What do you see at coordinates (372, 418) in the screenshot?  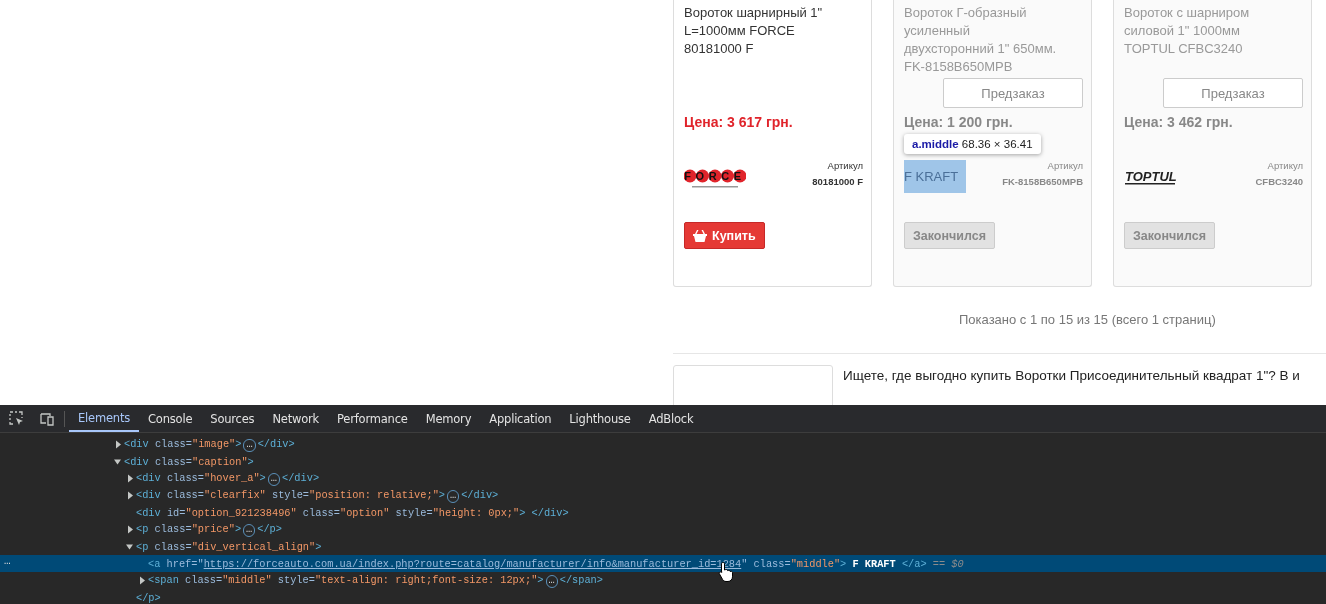 I see `devtools-tab: Performance` at bounding box center [372, 418].